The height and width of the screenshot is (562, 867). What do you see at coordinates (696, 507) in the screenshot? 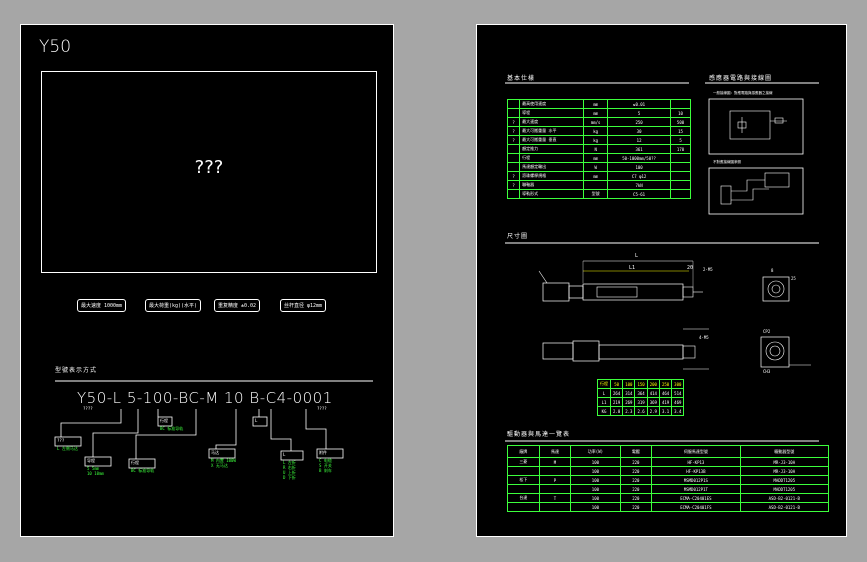
I see `table-cell: ECMA-C20401FS` at bounding box center [696, 507].